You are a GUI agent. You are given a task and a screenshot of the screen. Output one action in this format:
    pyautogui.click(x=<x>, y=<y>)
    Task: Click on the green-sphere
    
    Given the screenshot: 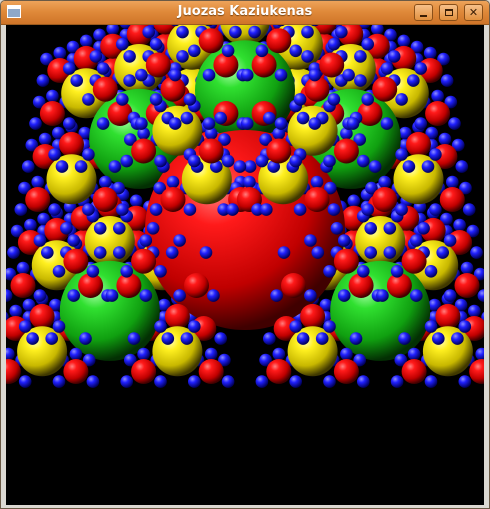 What is the action you would take?
    pyautogui.click(x=109, y=310)
    